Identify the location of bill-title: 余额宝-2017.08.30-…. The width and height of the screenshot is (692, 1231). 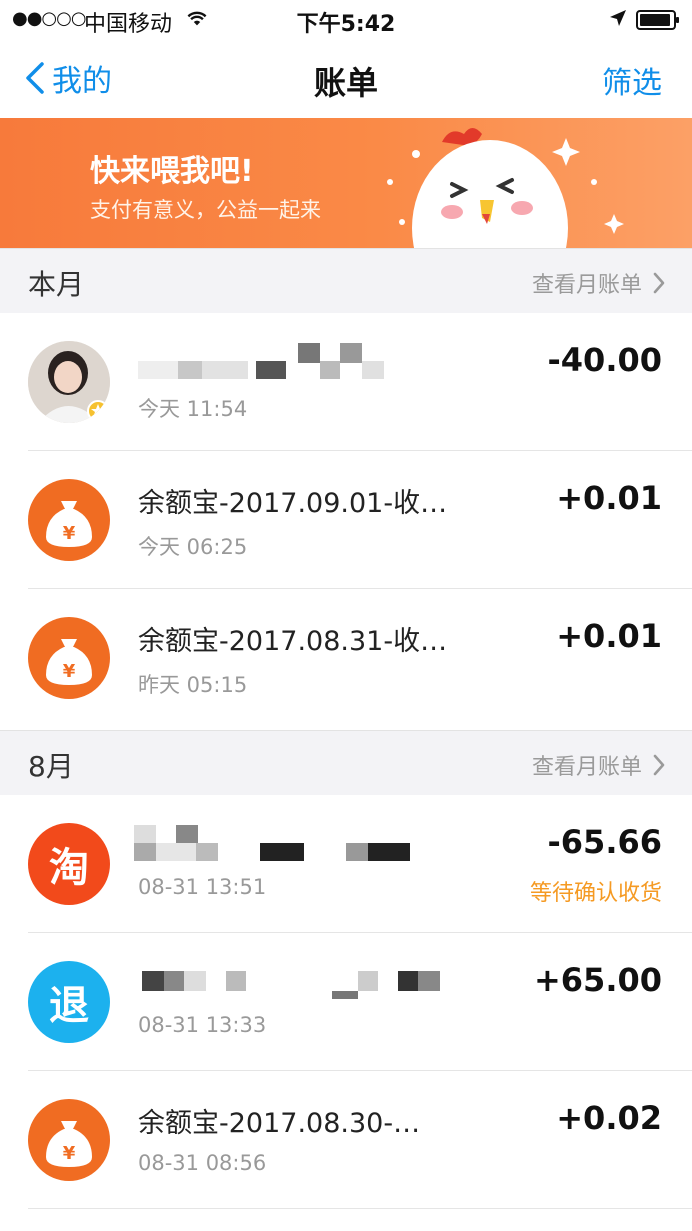
(279, 1123).